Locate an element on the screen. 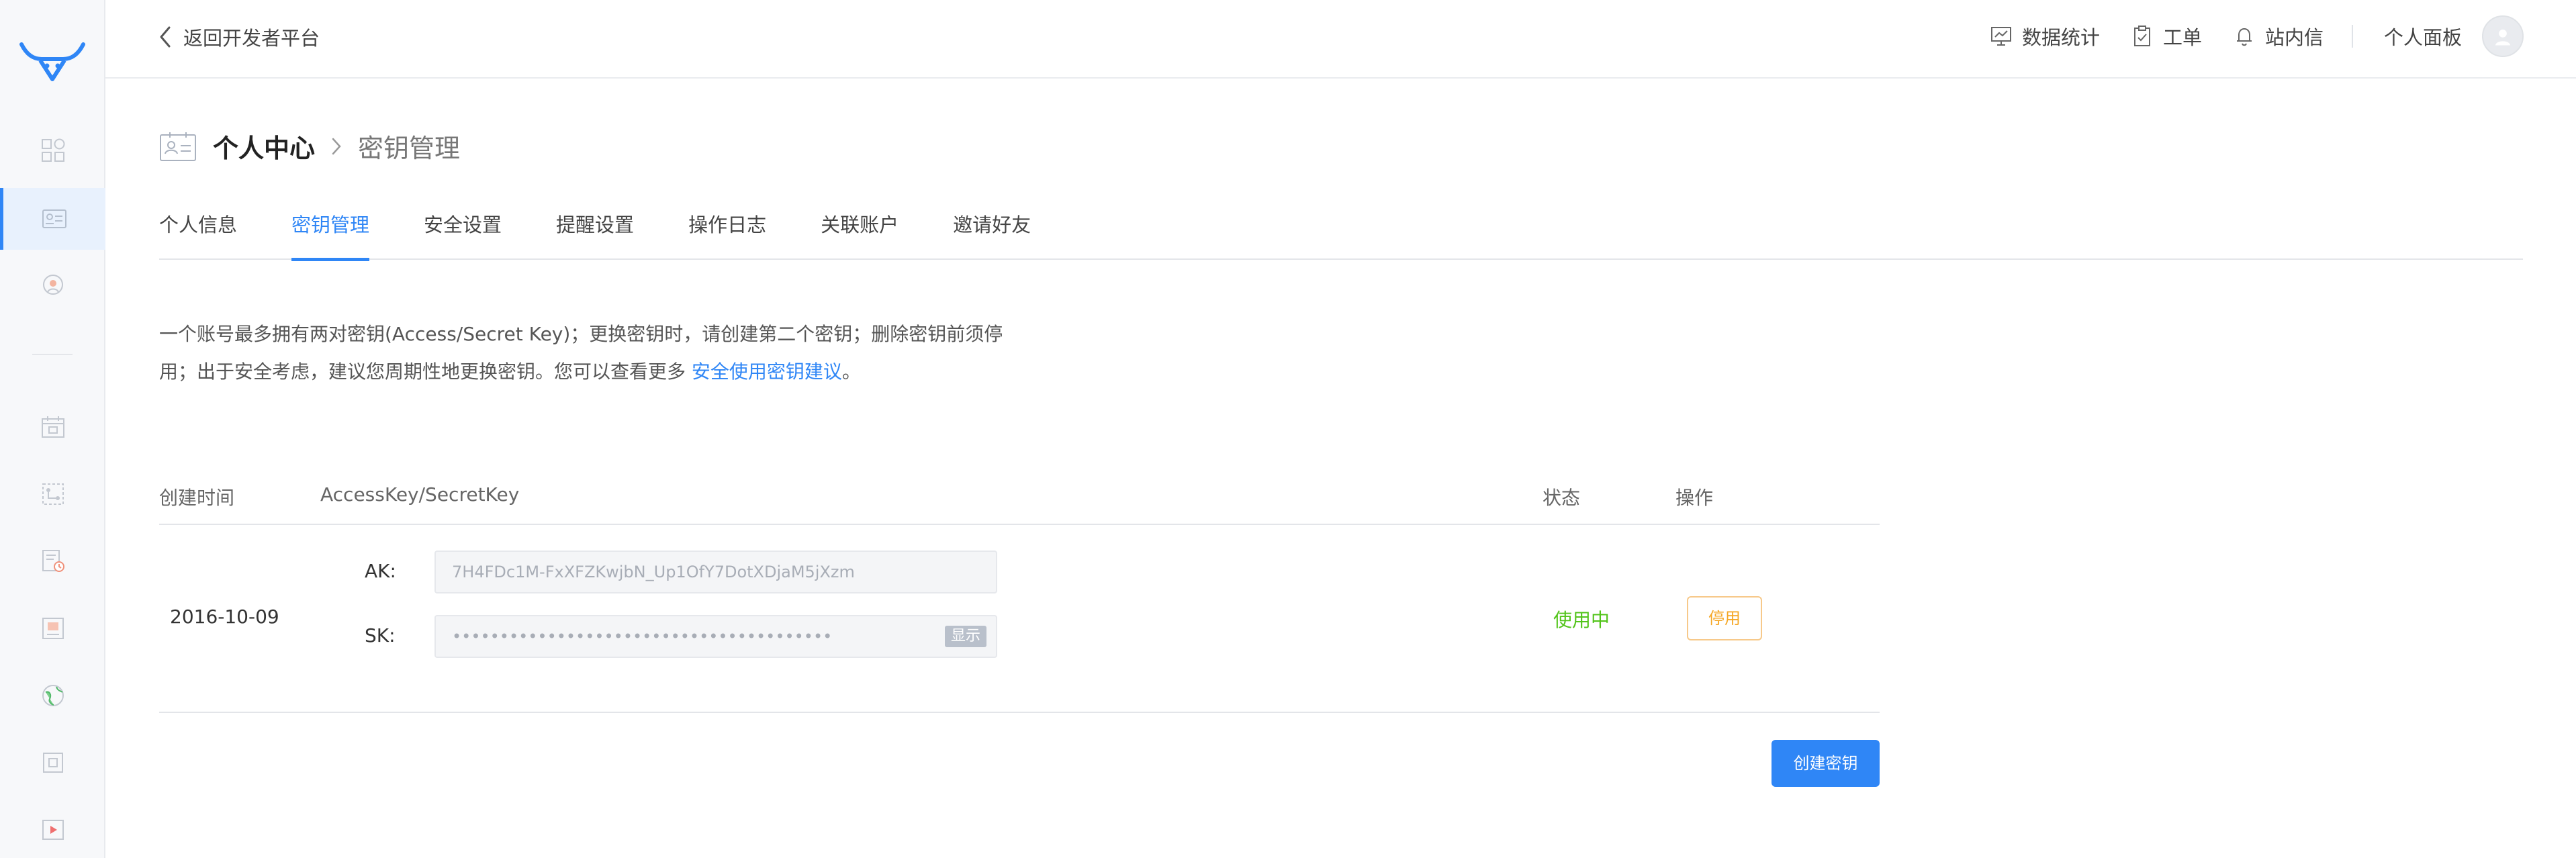  header-work-order: 工单 is located at coordinates (2166, 36).